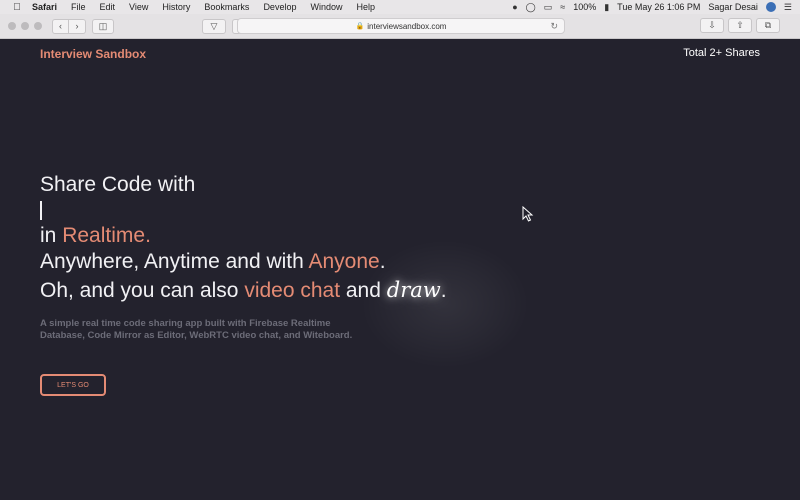 Image resolution: width=800 pixels, height=500 pixels. Describe the element at coordinates (658, 7) in the screenshot. I see `clock: Tue May 26 1:06 PM` at that location.